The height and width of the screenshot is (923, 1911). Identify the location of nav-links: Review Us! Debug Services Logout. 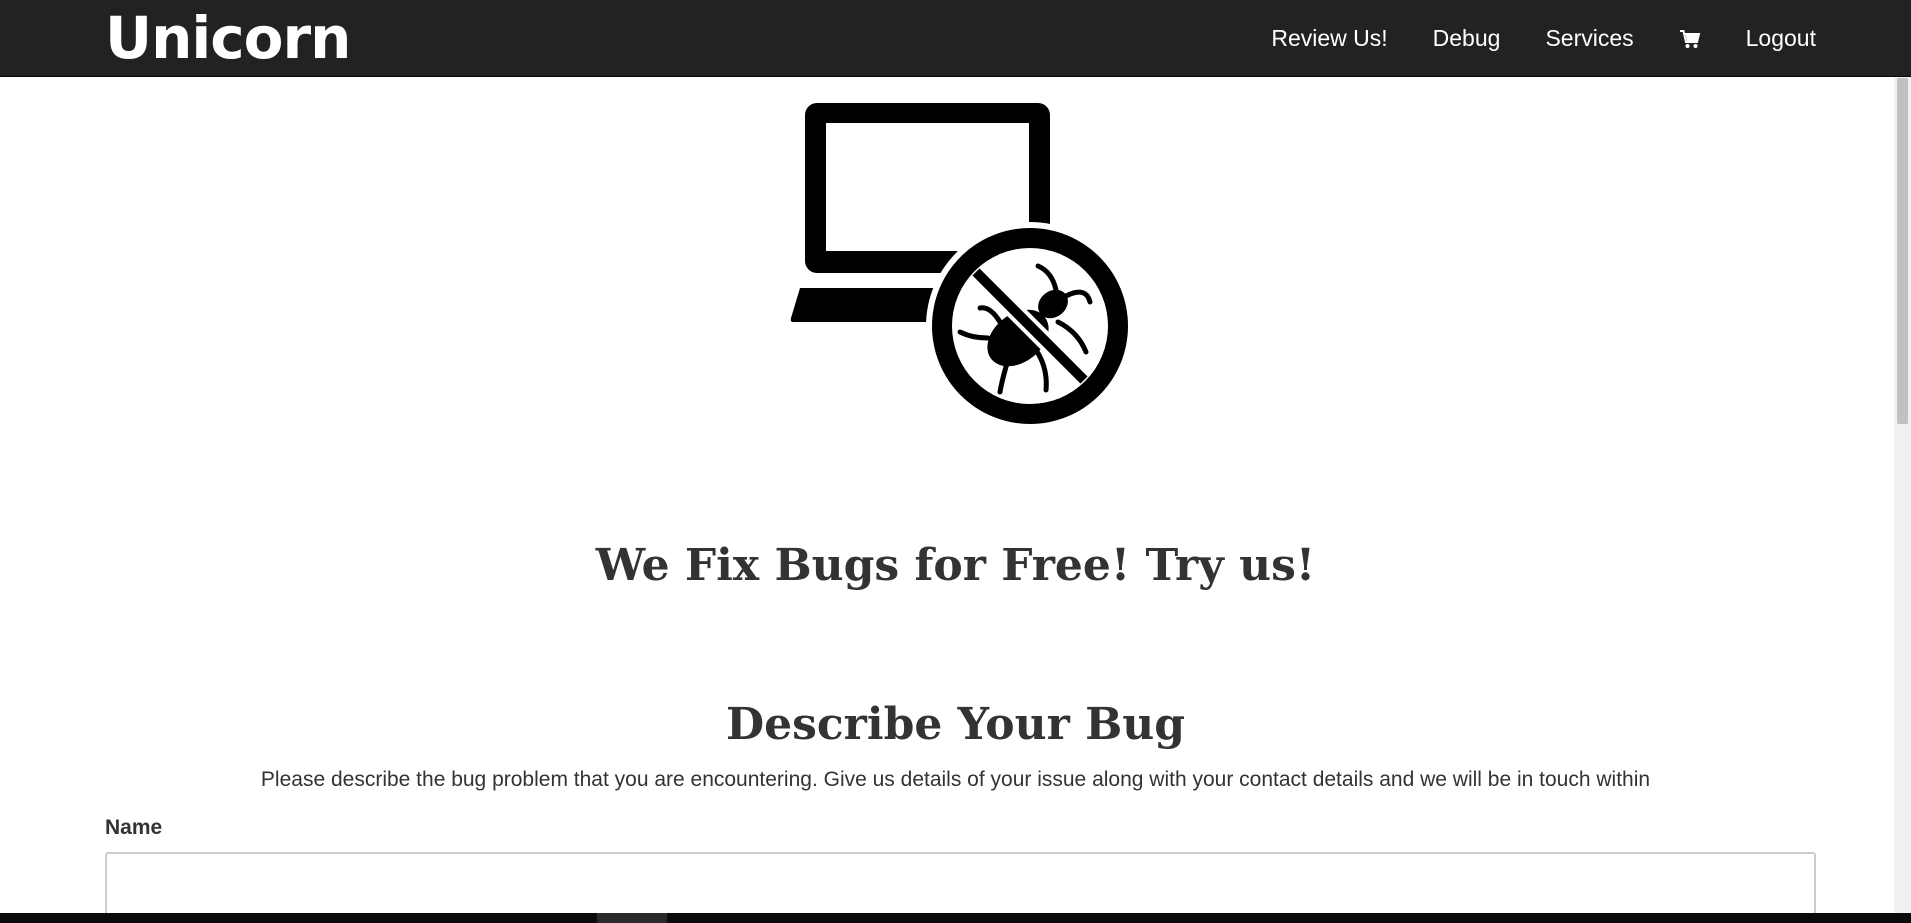
(1521, 38).